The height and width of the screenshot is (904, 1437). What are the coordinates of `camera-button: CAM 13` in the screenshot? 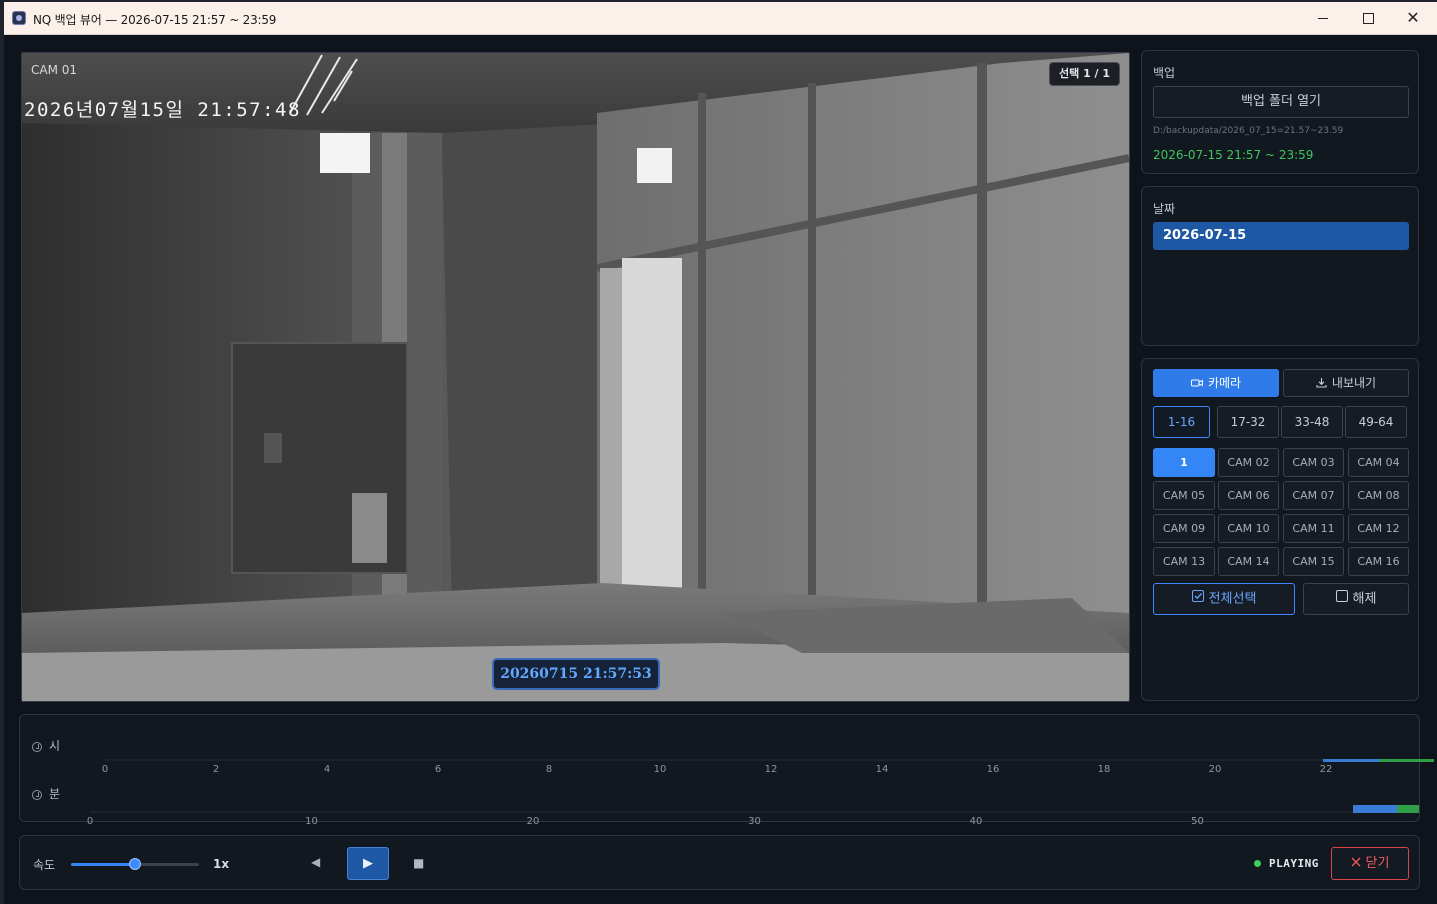 It's located at (1184, 561).